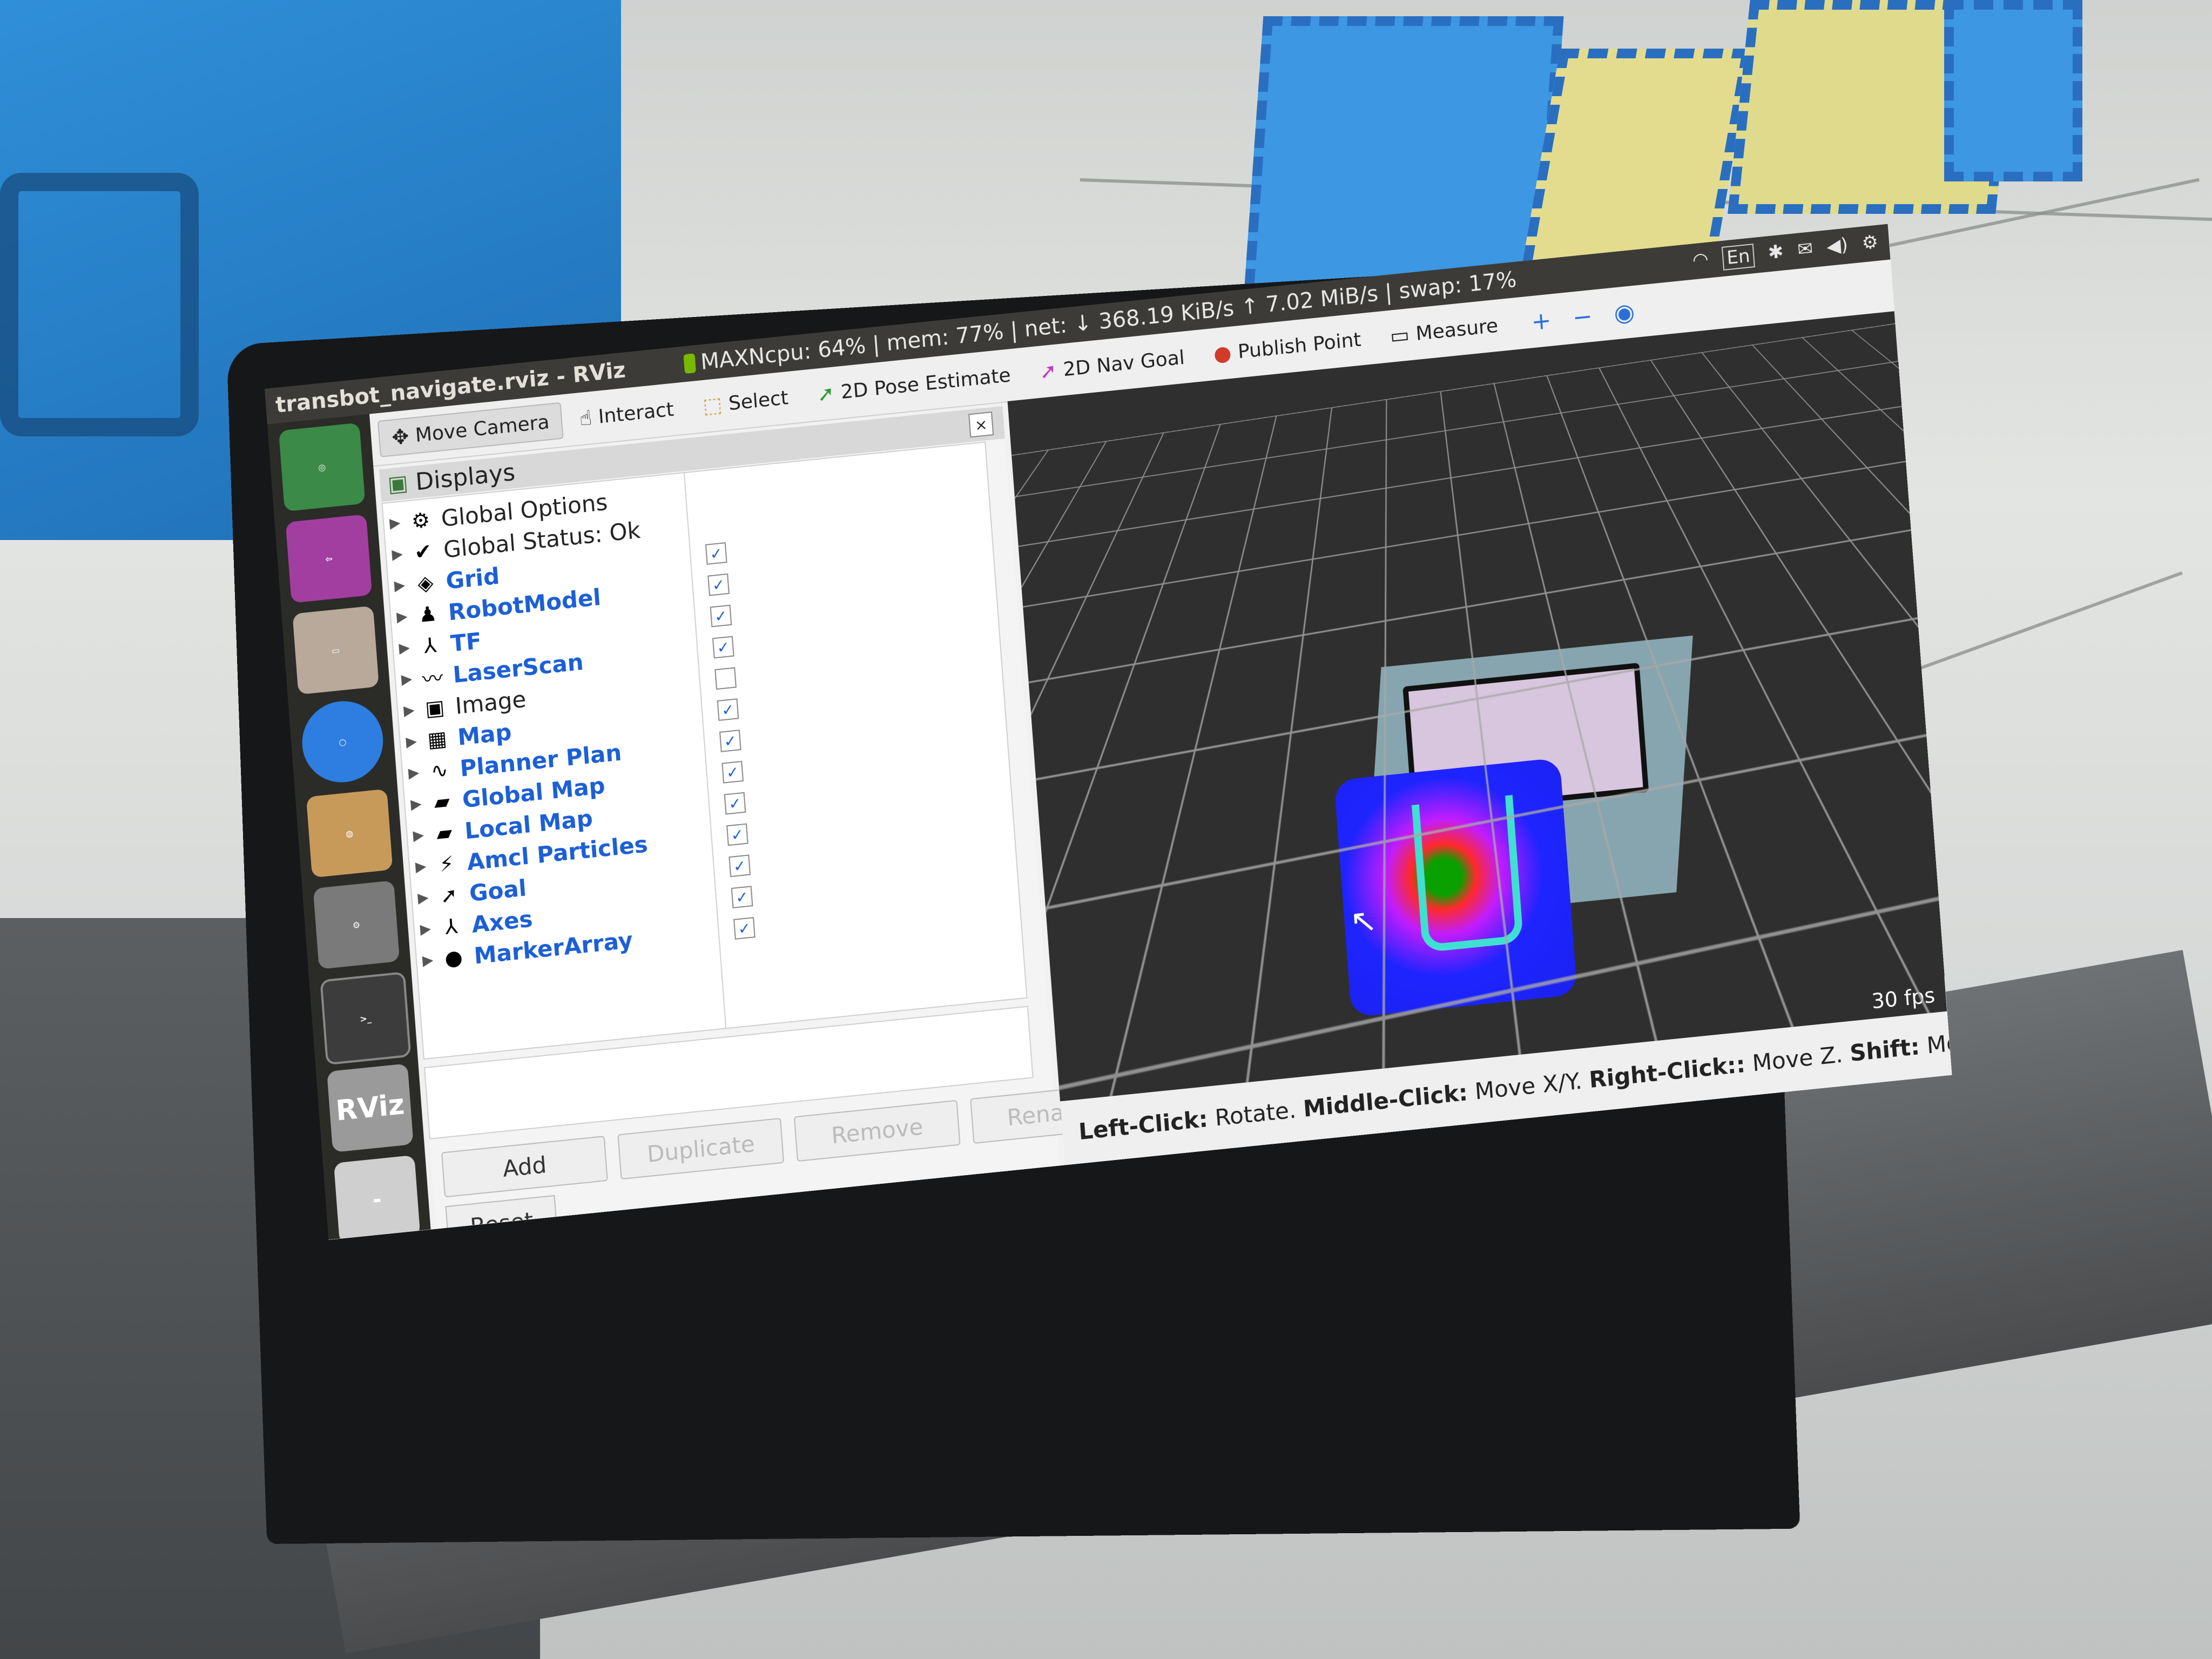 The width and height of the screenshot is (2212, 1659). I want to click on status-shift-action: More options., so click(1938, 1037).